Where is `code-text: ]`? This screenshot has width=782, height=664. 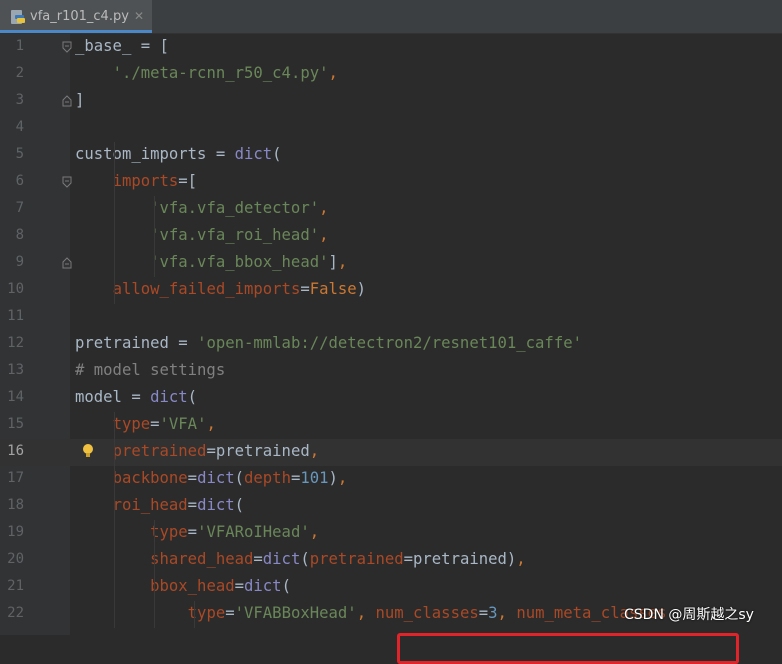
code-text: ] is located at coordinates (79, 100).